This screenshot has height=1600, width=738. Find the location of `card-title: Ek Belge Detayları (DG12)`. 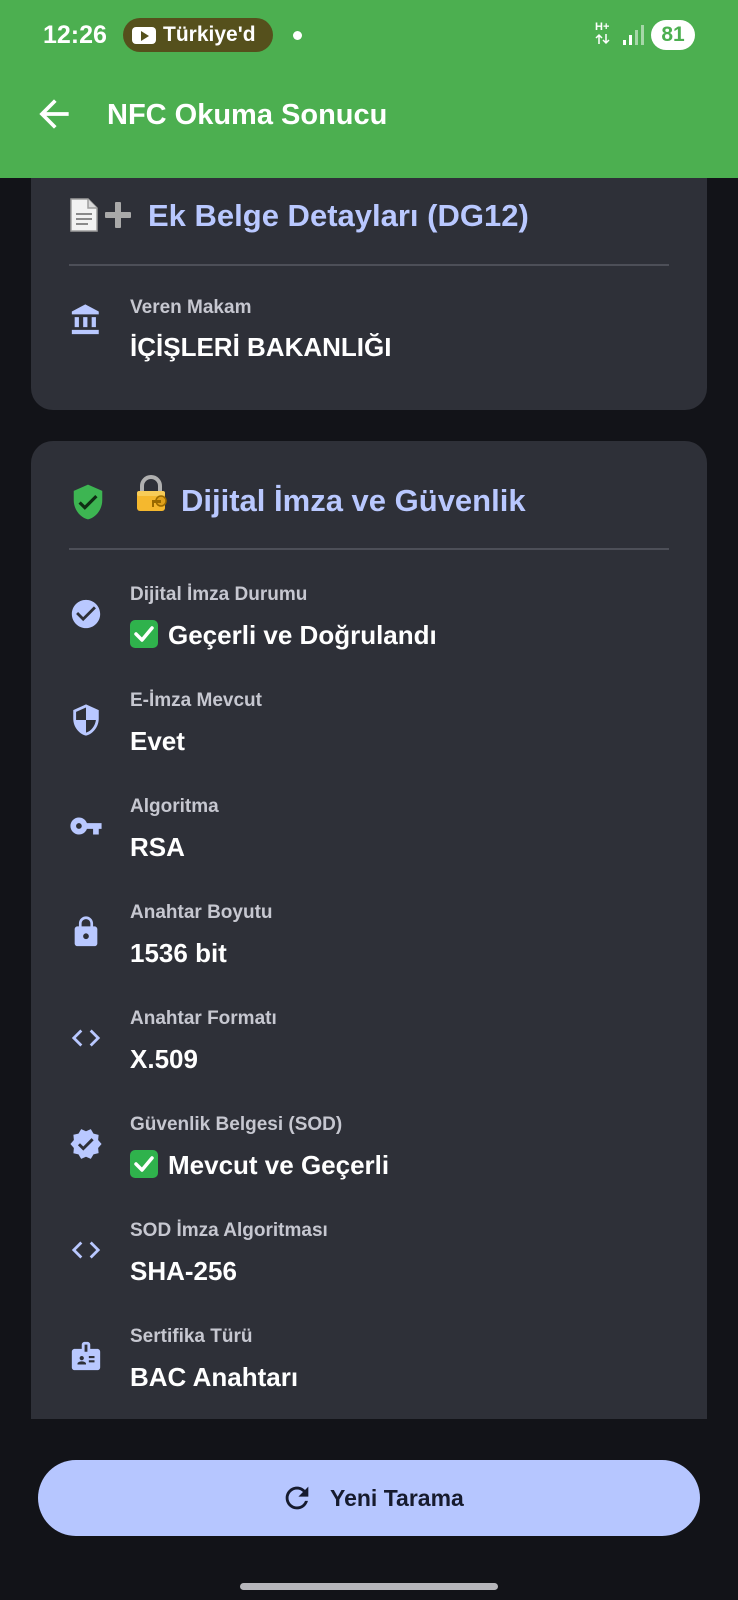

card-title: Ek Belge Detayları (DG12) is located at coordinates (338, 215).